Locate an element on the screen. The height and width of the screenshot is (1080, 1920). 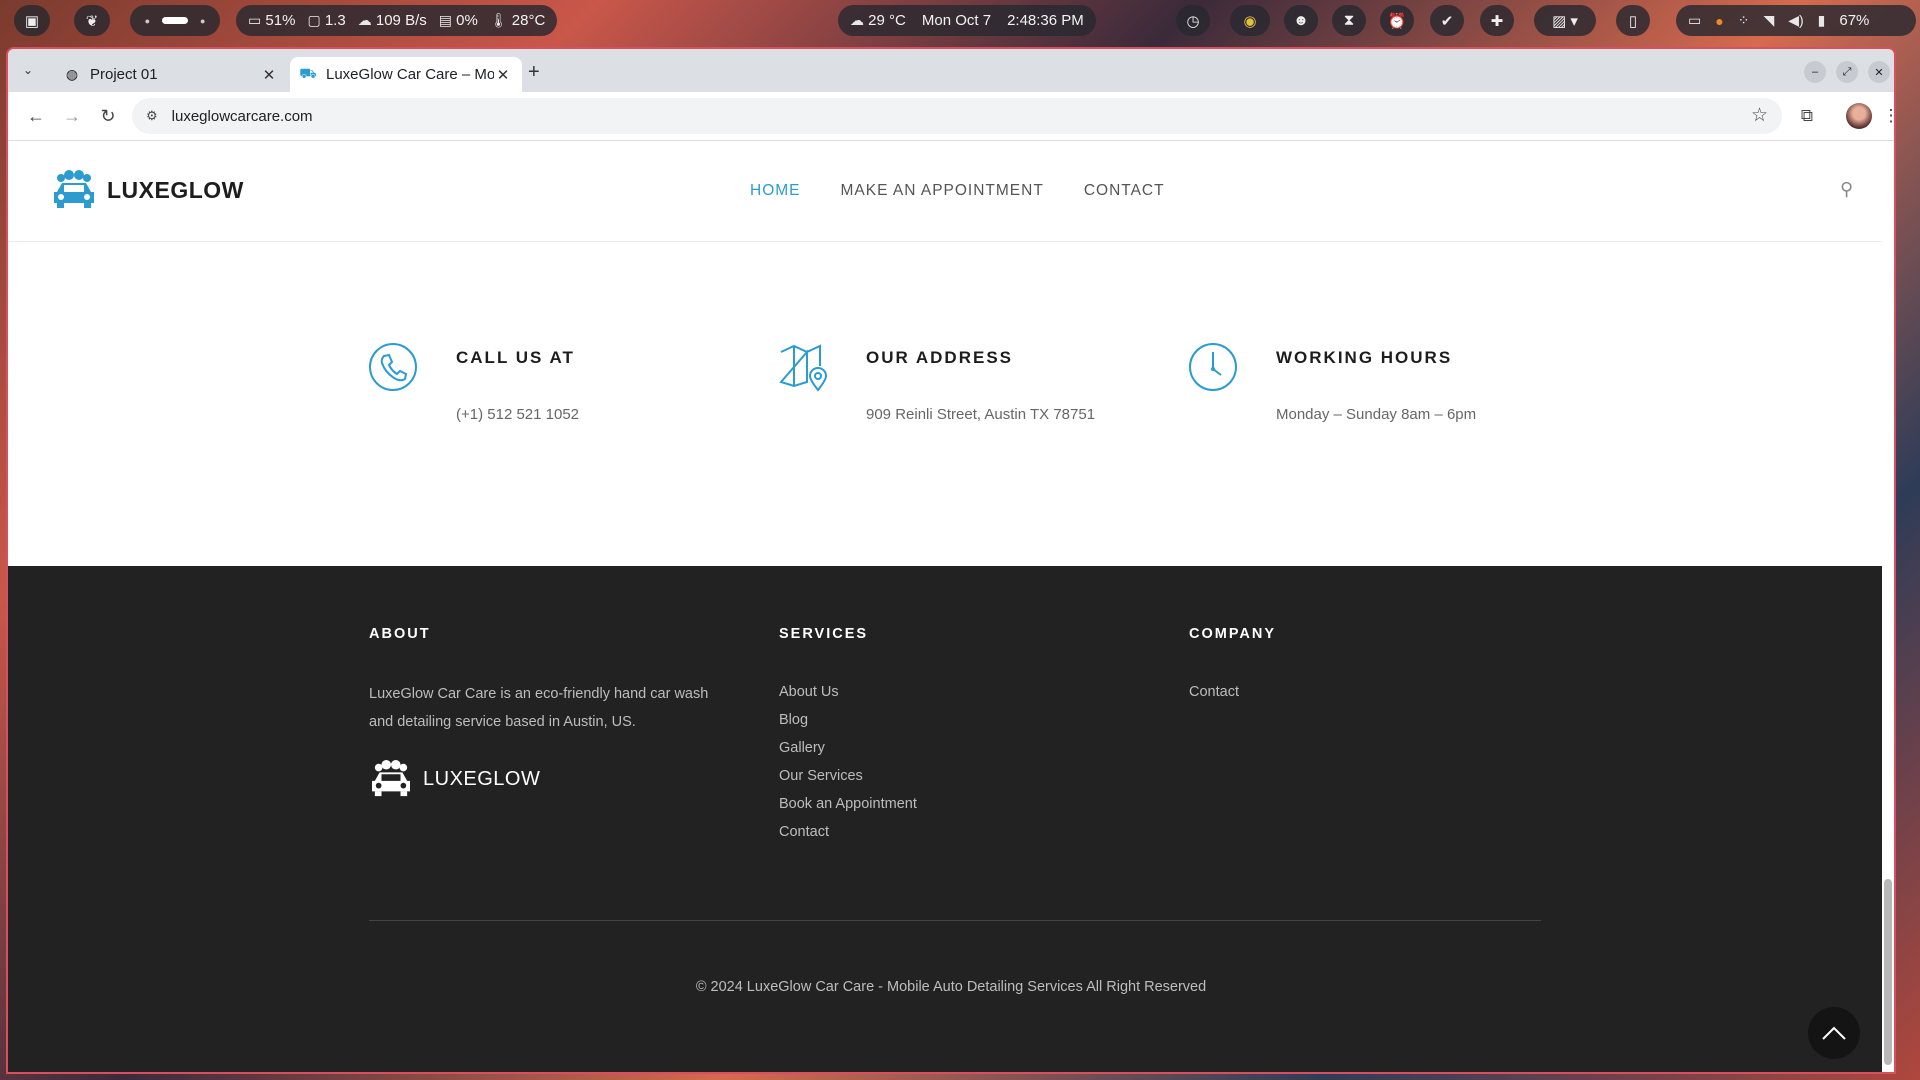
thermometer-icon: 🌡 is located at coordinates (498, 20).